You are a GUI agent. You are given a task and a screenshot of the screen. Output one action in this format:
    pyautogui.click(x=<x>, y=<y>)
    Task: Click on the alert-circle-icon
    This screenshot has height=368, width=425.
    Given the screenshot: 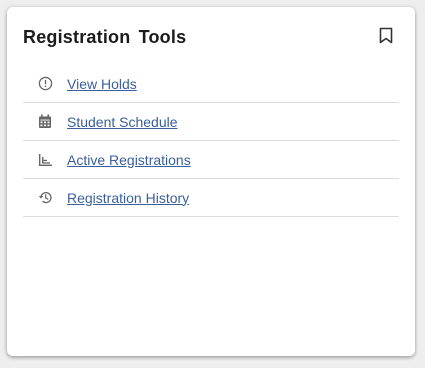 What is the action you would take?
    pyautogui.click(x=45, y=84)
    